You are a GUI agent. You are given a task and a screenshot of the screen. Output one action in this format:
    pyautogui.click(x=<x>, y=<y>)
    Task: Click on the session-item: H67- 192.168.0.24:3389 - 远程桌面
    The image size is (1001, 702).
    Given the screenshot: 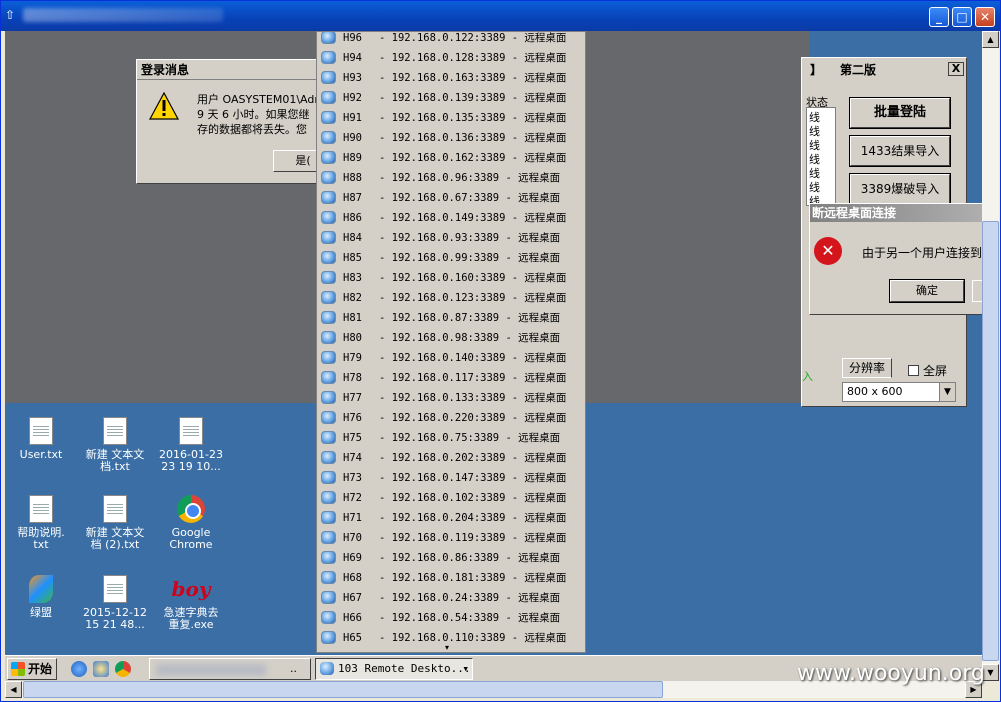 What is the action you would take?
    pyautogui.click(x=451, y=598)
    